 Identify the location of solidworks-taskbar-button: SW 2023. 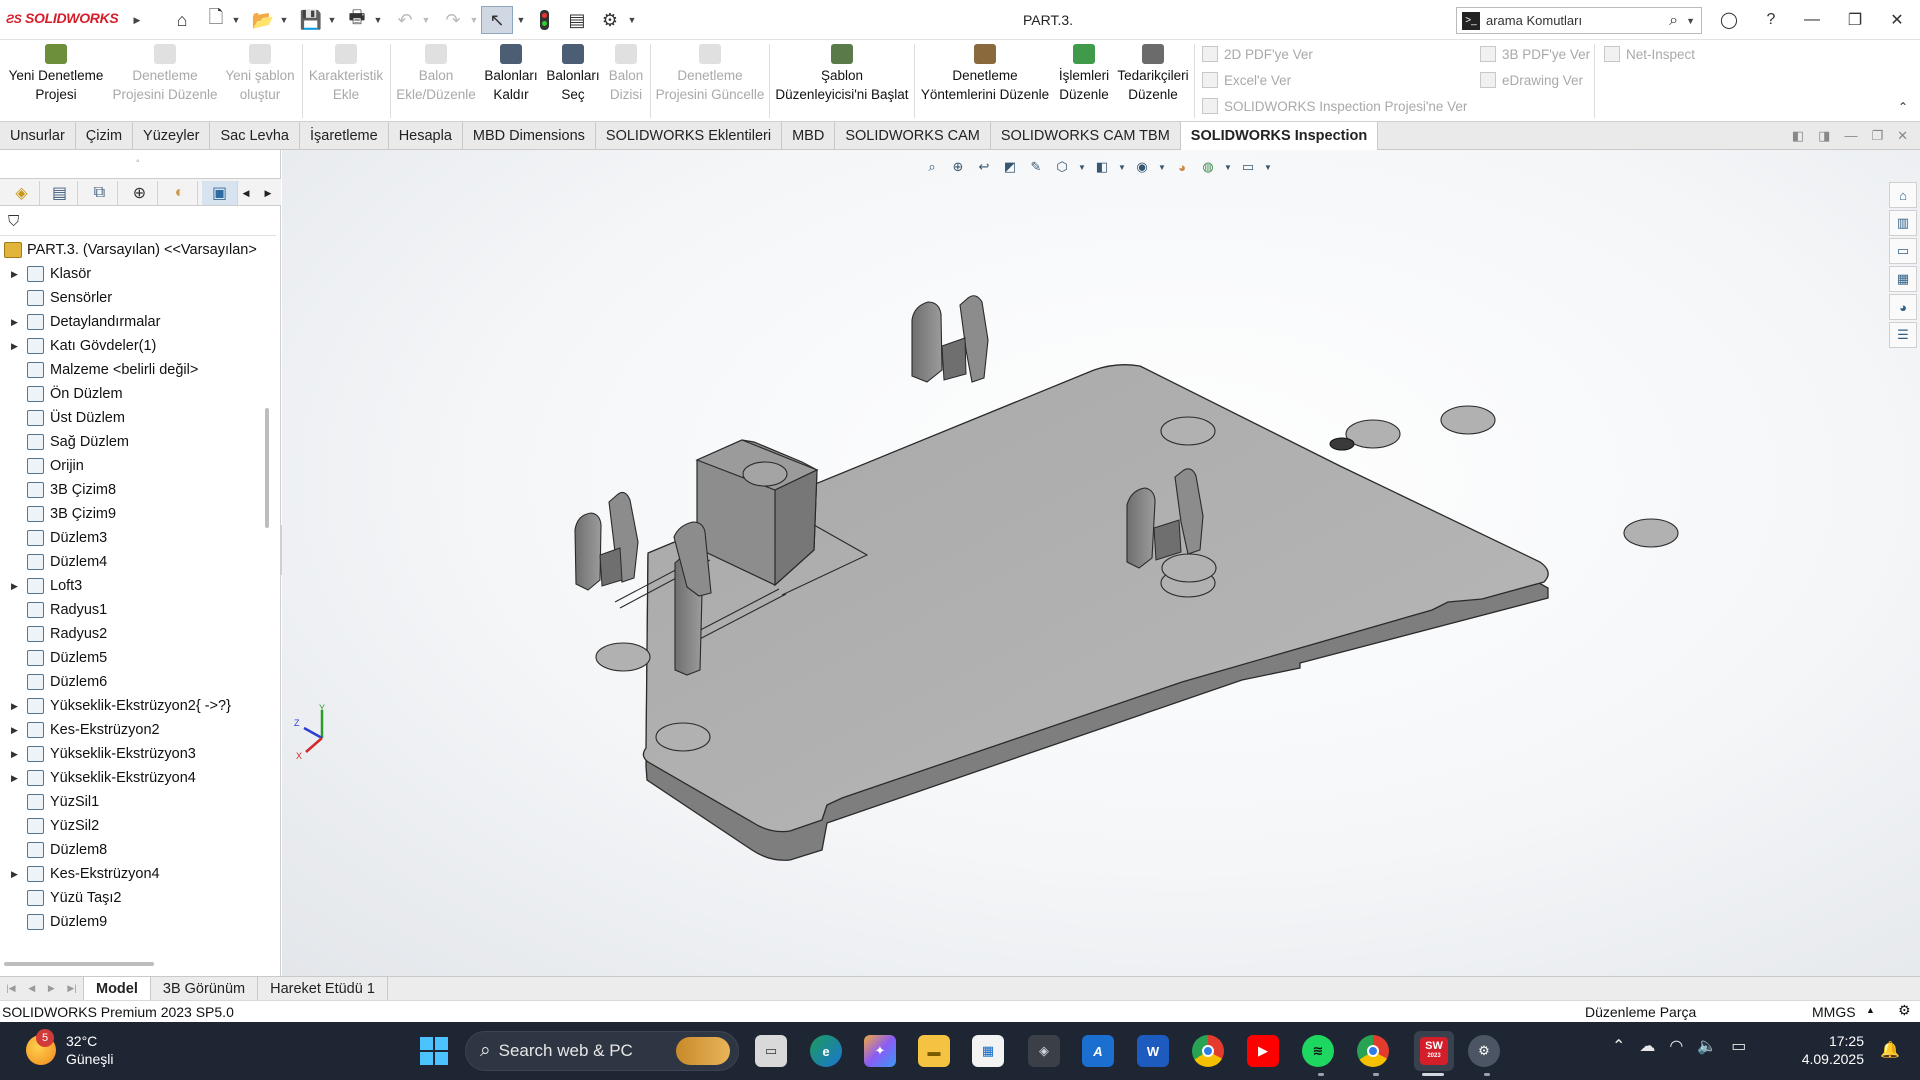
(1434, 1051).